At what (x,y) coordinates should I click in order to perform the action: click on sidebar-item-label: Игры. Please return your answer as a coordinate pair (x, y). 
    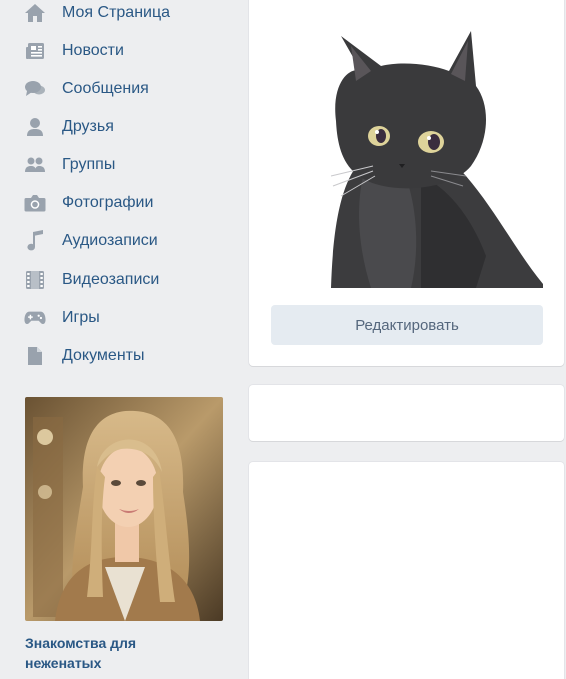
    Looking at the image, I should click on (81, 317).